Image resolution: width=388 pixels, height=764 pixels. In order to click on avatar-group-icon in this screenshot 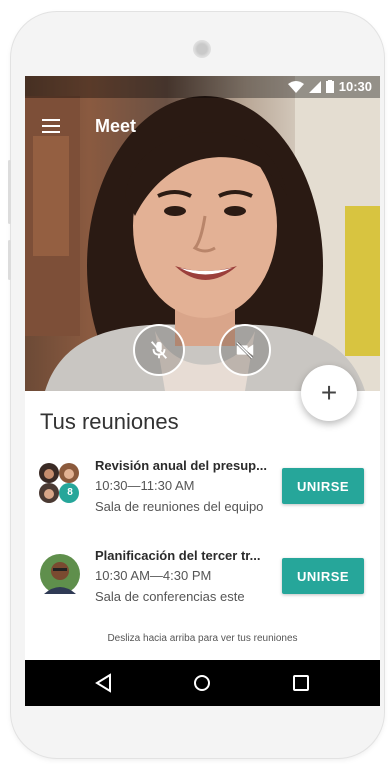, I will do `click(59, 483)`.